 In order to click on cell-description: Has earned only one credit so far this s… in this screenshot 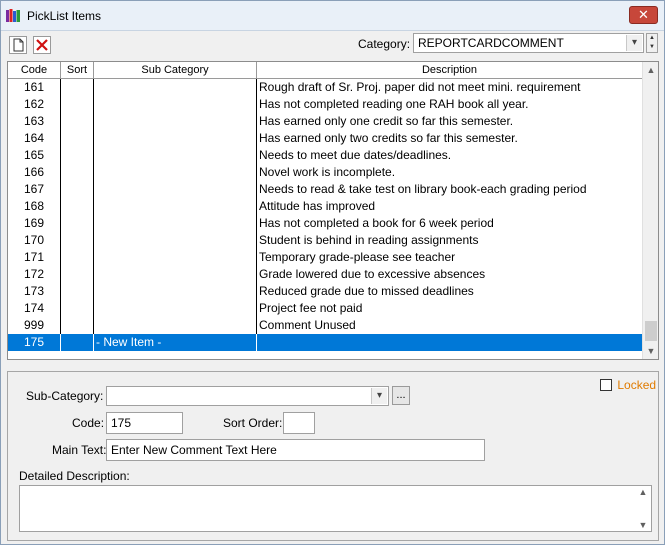, I will do `click(386, 121)`.